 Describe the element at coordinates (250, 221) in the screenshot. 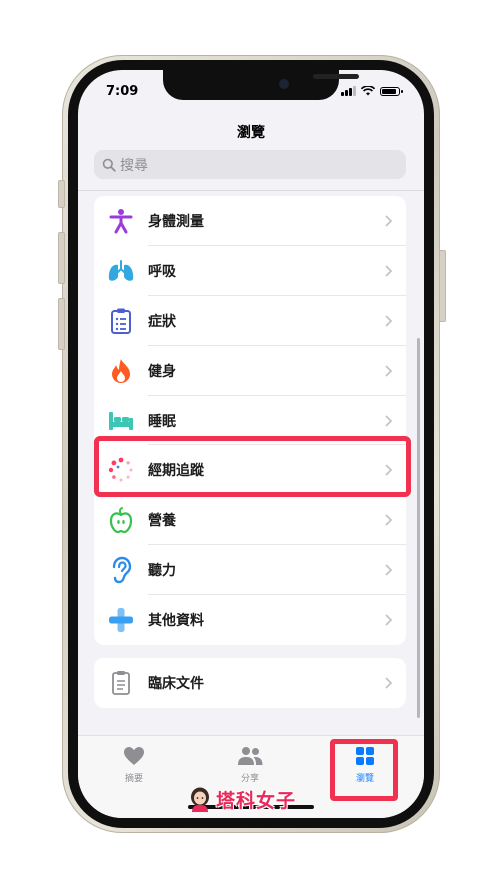

I see `category-body-measurements: 身體測量` at that location.